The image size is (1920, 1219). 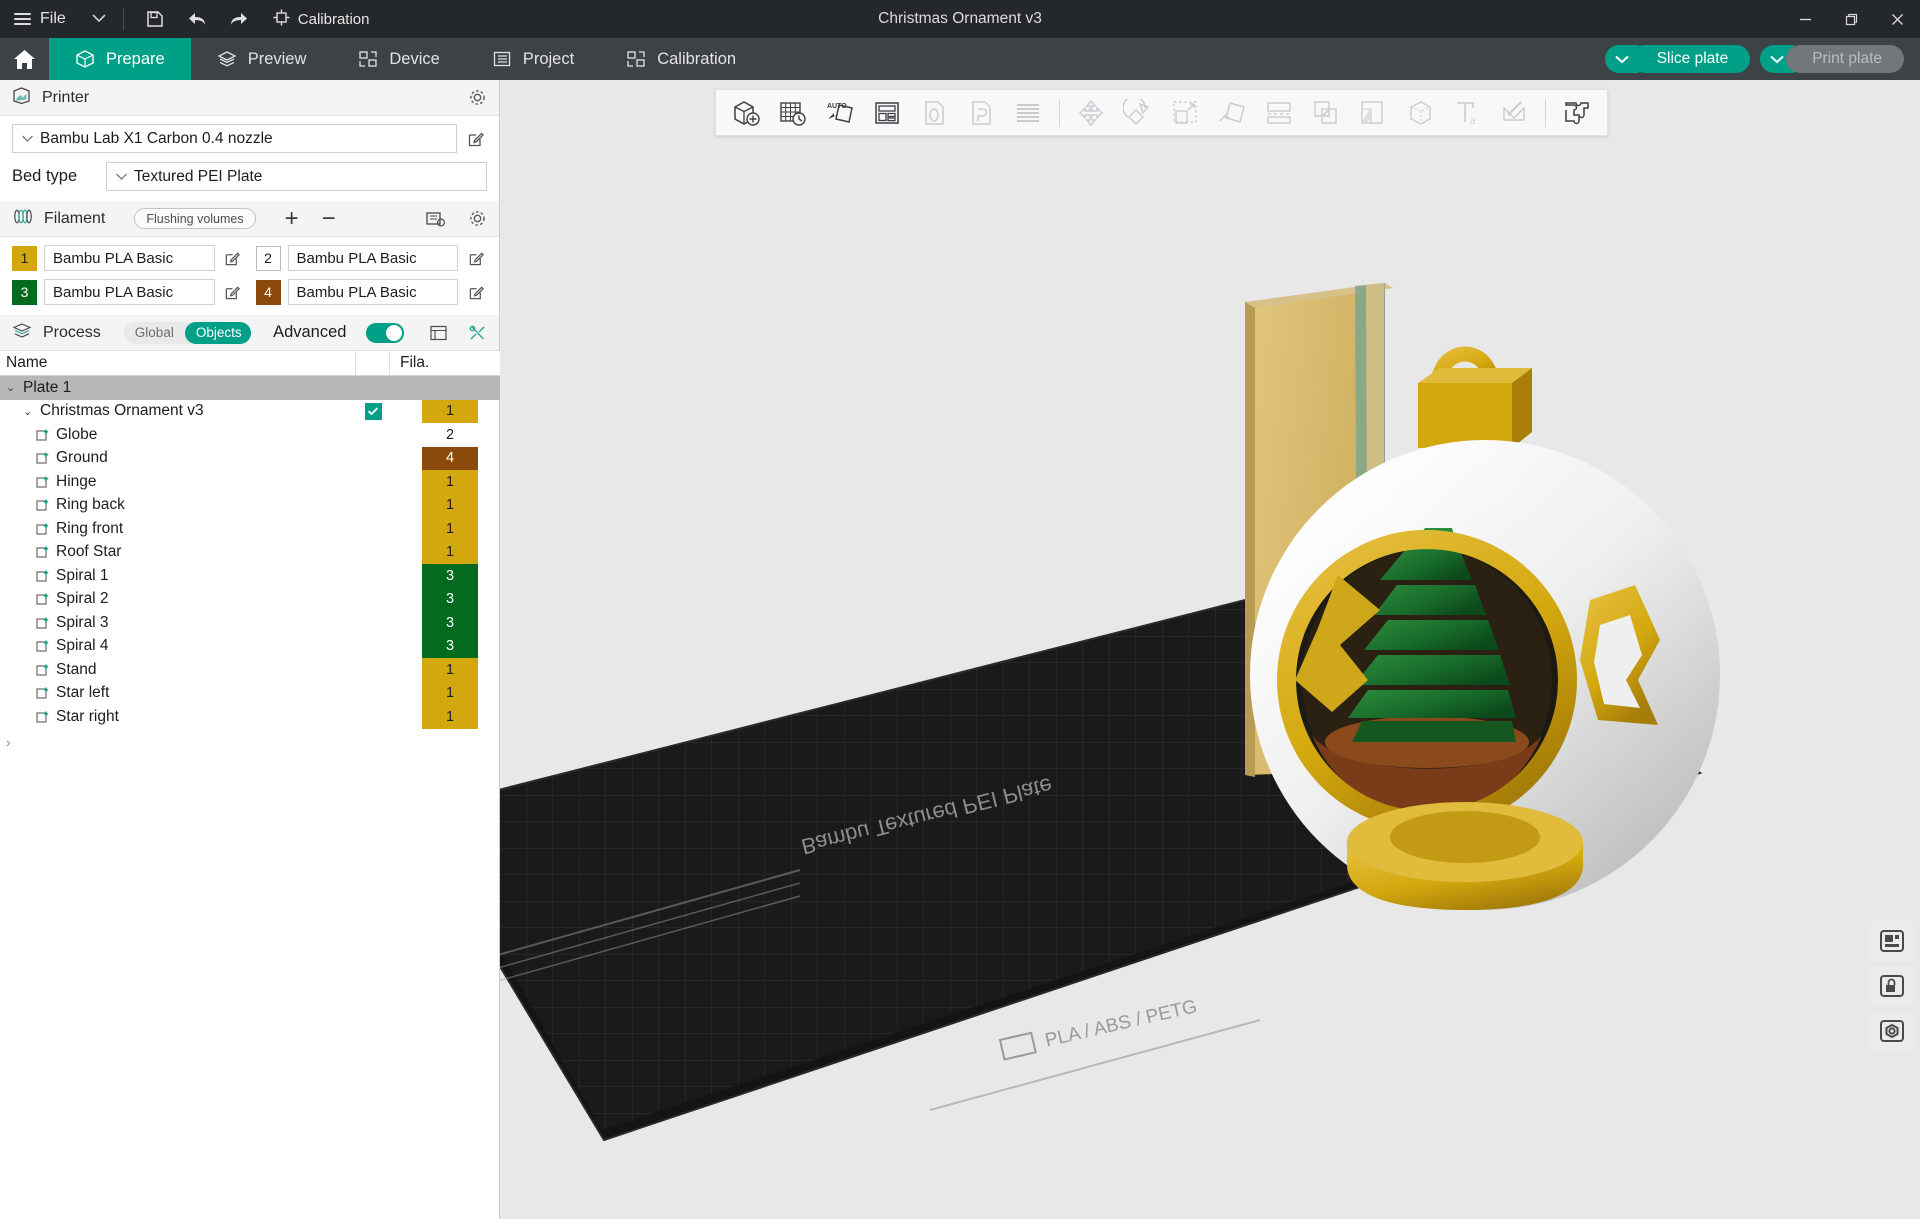 I want to click on filament-color-swatch: 1, so click(x=24, y=258).